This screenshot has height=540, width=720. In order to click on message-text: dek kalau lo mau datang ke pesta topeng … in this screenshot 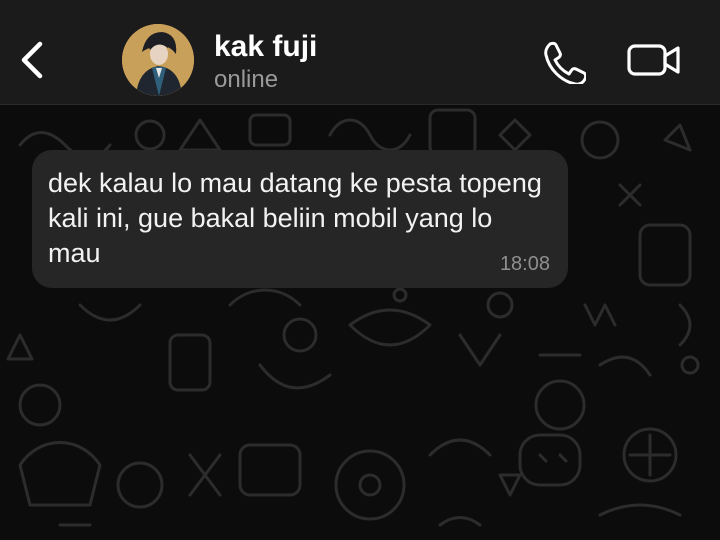, I will do `click(295, 218)`.